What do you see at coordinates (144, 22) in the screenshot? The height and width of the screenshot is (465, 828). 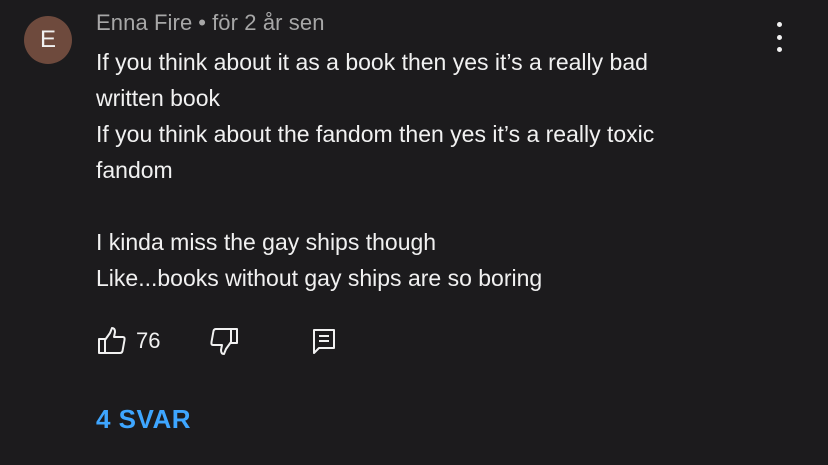 I see `author-name: Enna Fire` at bounding box center [144, 22].